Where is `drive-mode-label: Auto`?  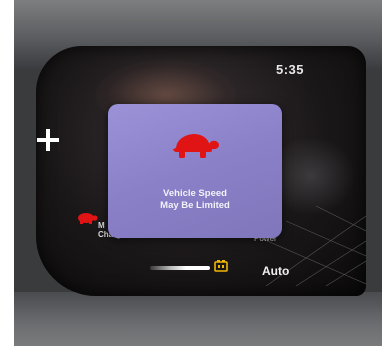 drive-mode-label: Auto is located at coordinates (276, 271).